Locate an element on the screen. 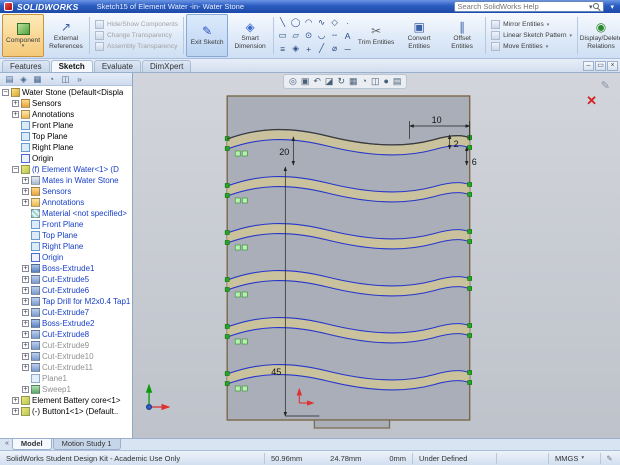 Image resolution: width=620 pixels, height=465 pixels. tree-item: + Tap Drill for M2x0.4 Tap1 is located at coordinates (66, 301).